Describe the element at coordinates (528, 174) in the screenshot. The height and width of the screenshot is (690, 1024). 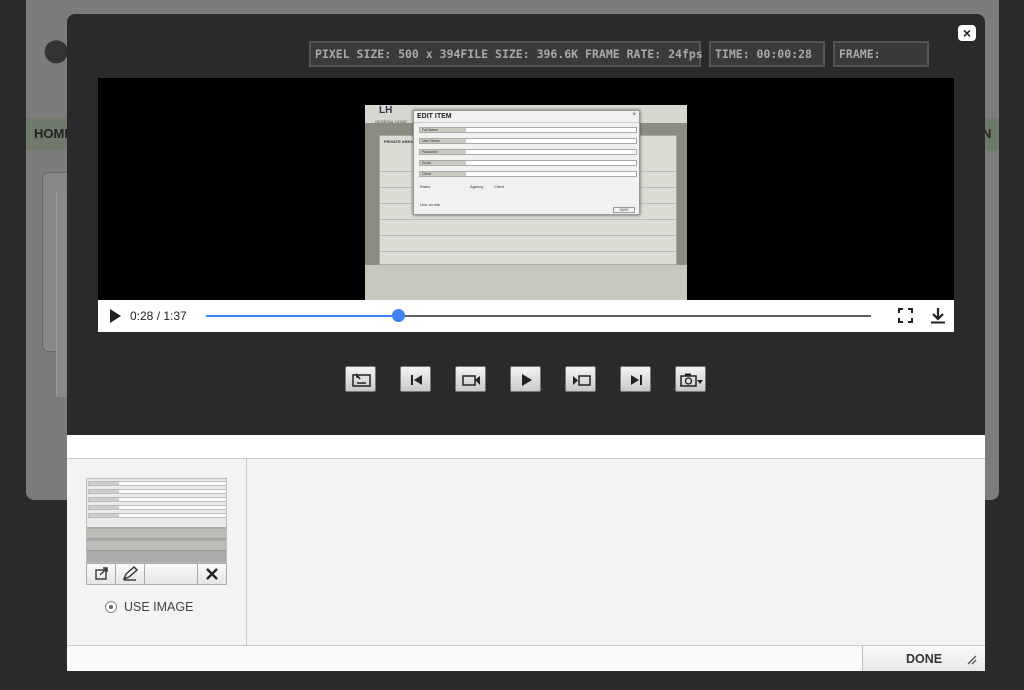
I see `frame-select: Client` at that location.